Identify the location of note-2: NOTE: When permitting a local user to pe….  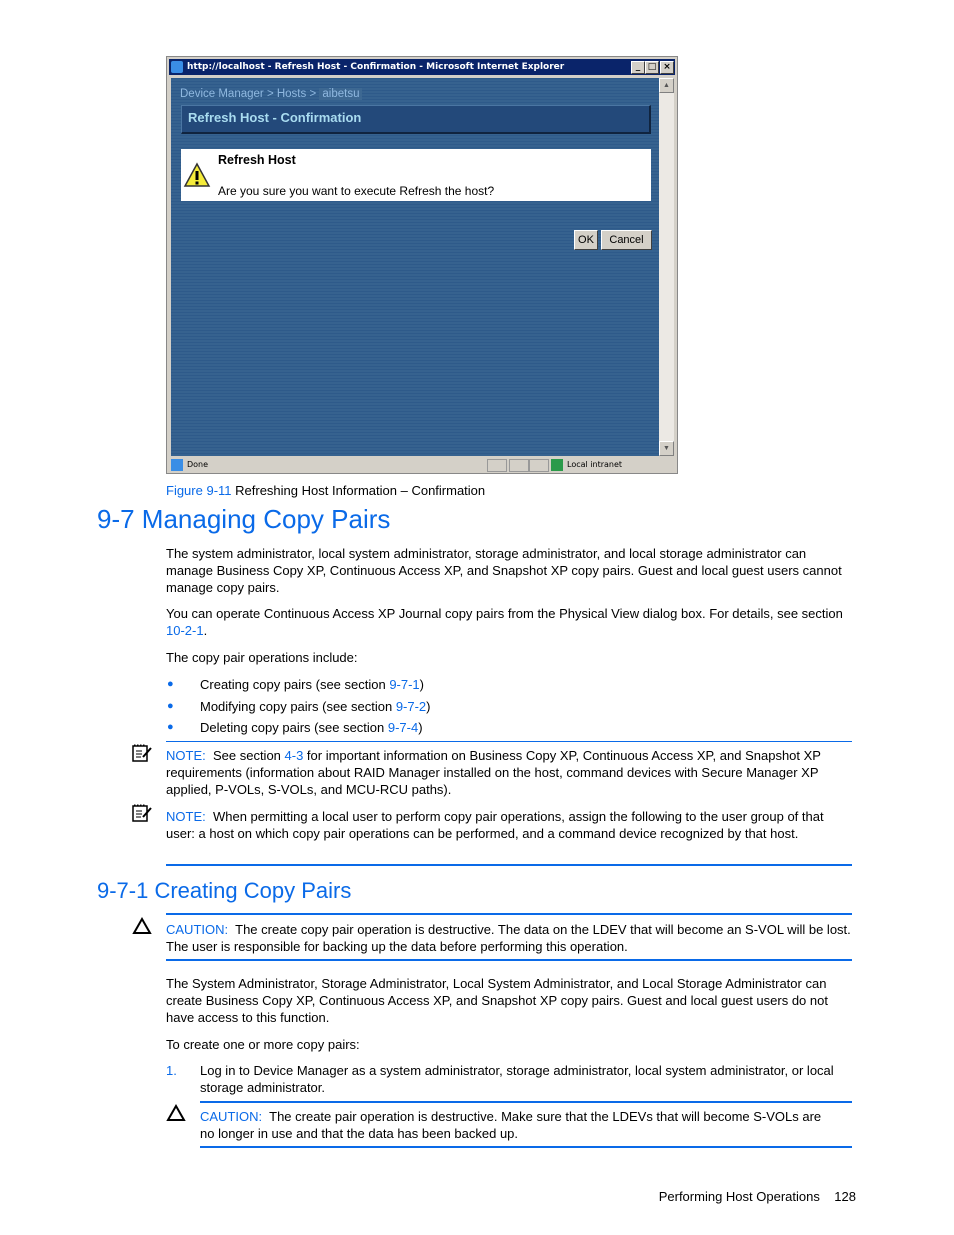
(495, 825).